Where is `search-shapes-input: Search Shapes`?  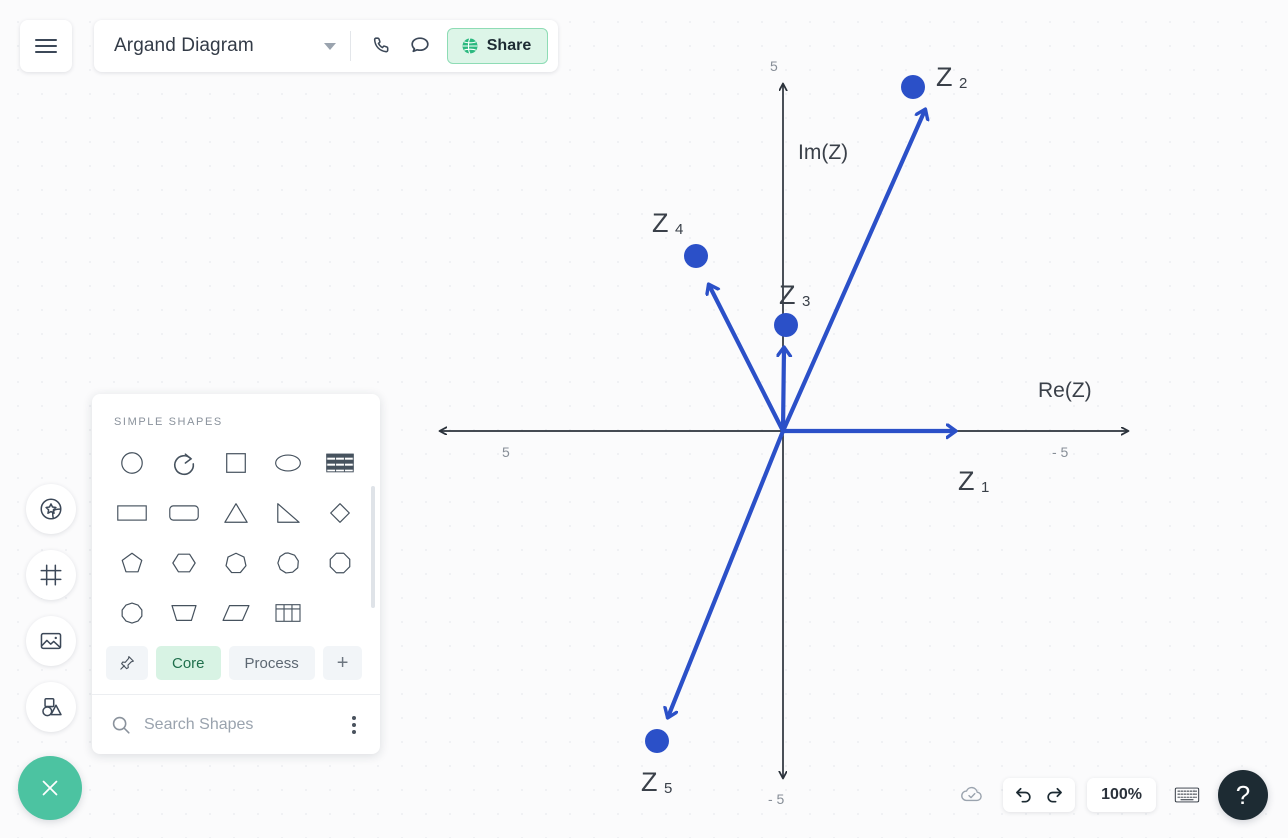 search-shapes-input: Search Shapes is located at coordinates (239, 725).